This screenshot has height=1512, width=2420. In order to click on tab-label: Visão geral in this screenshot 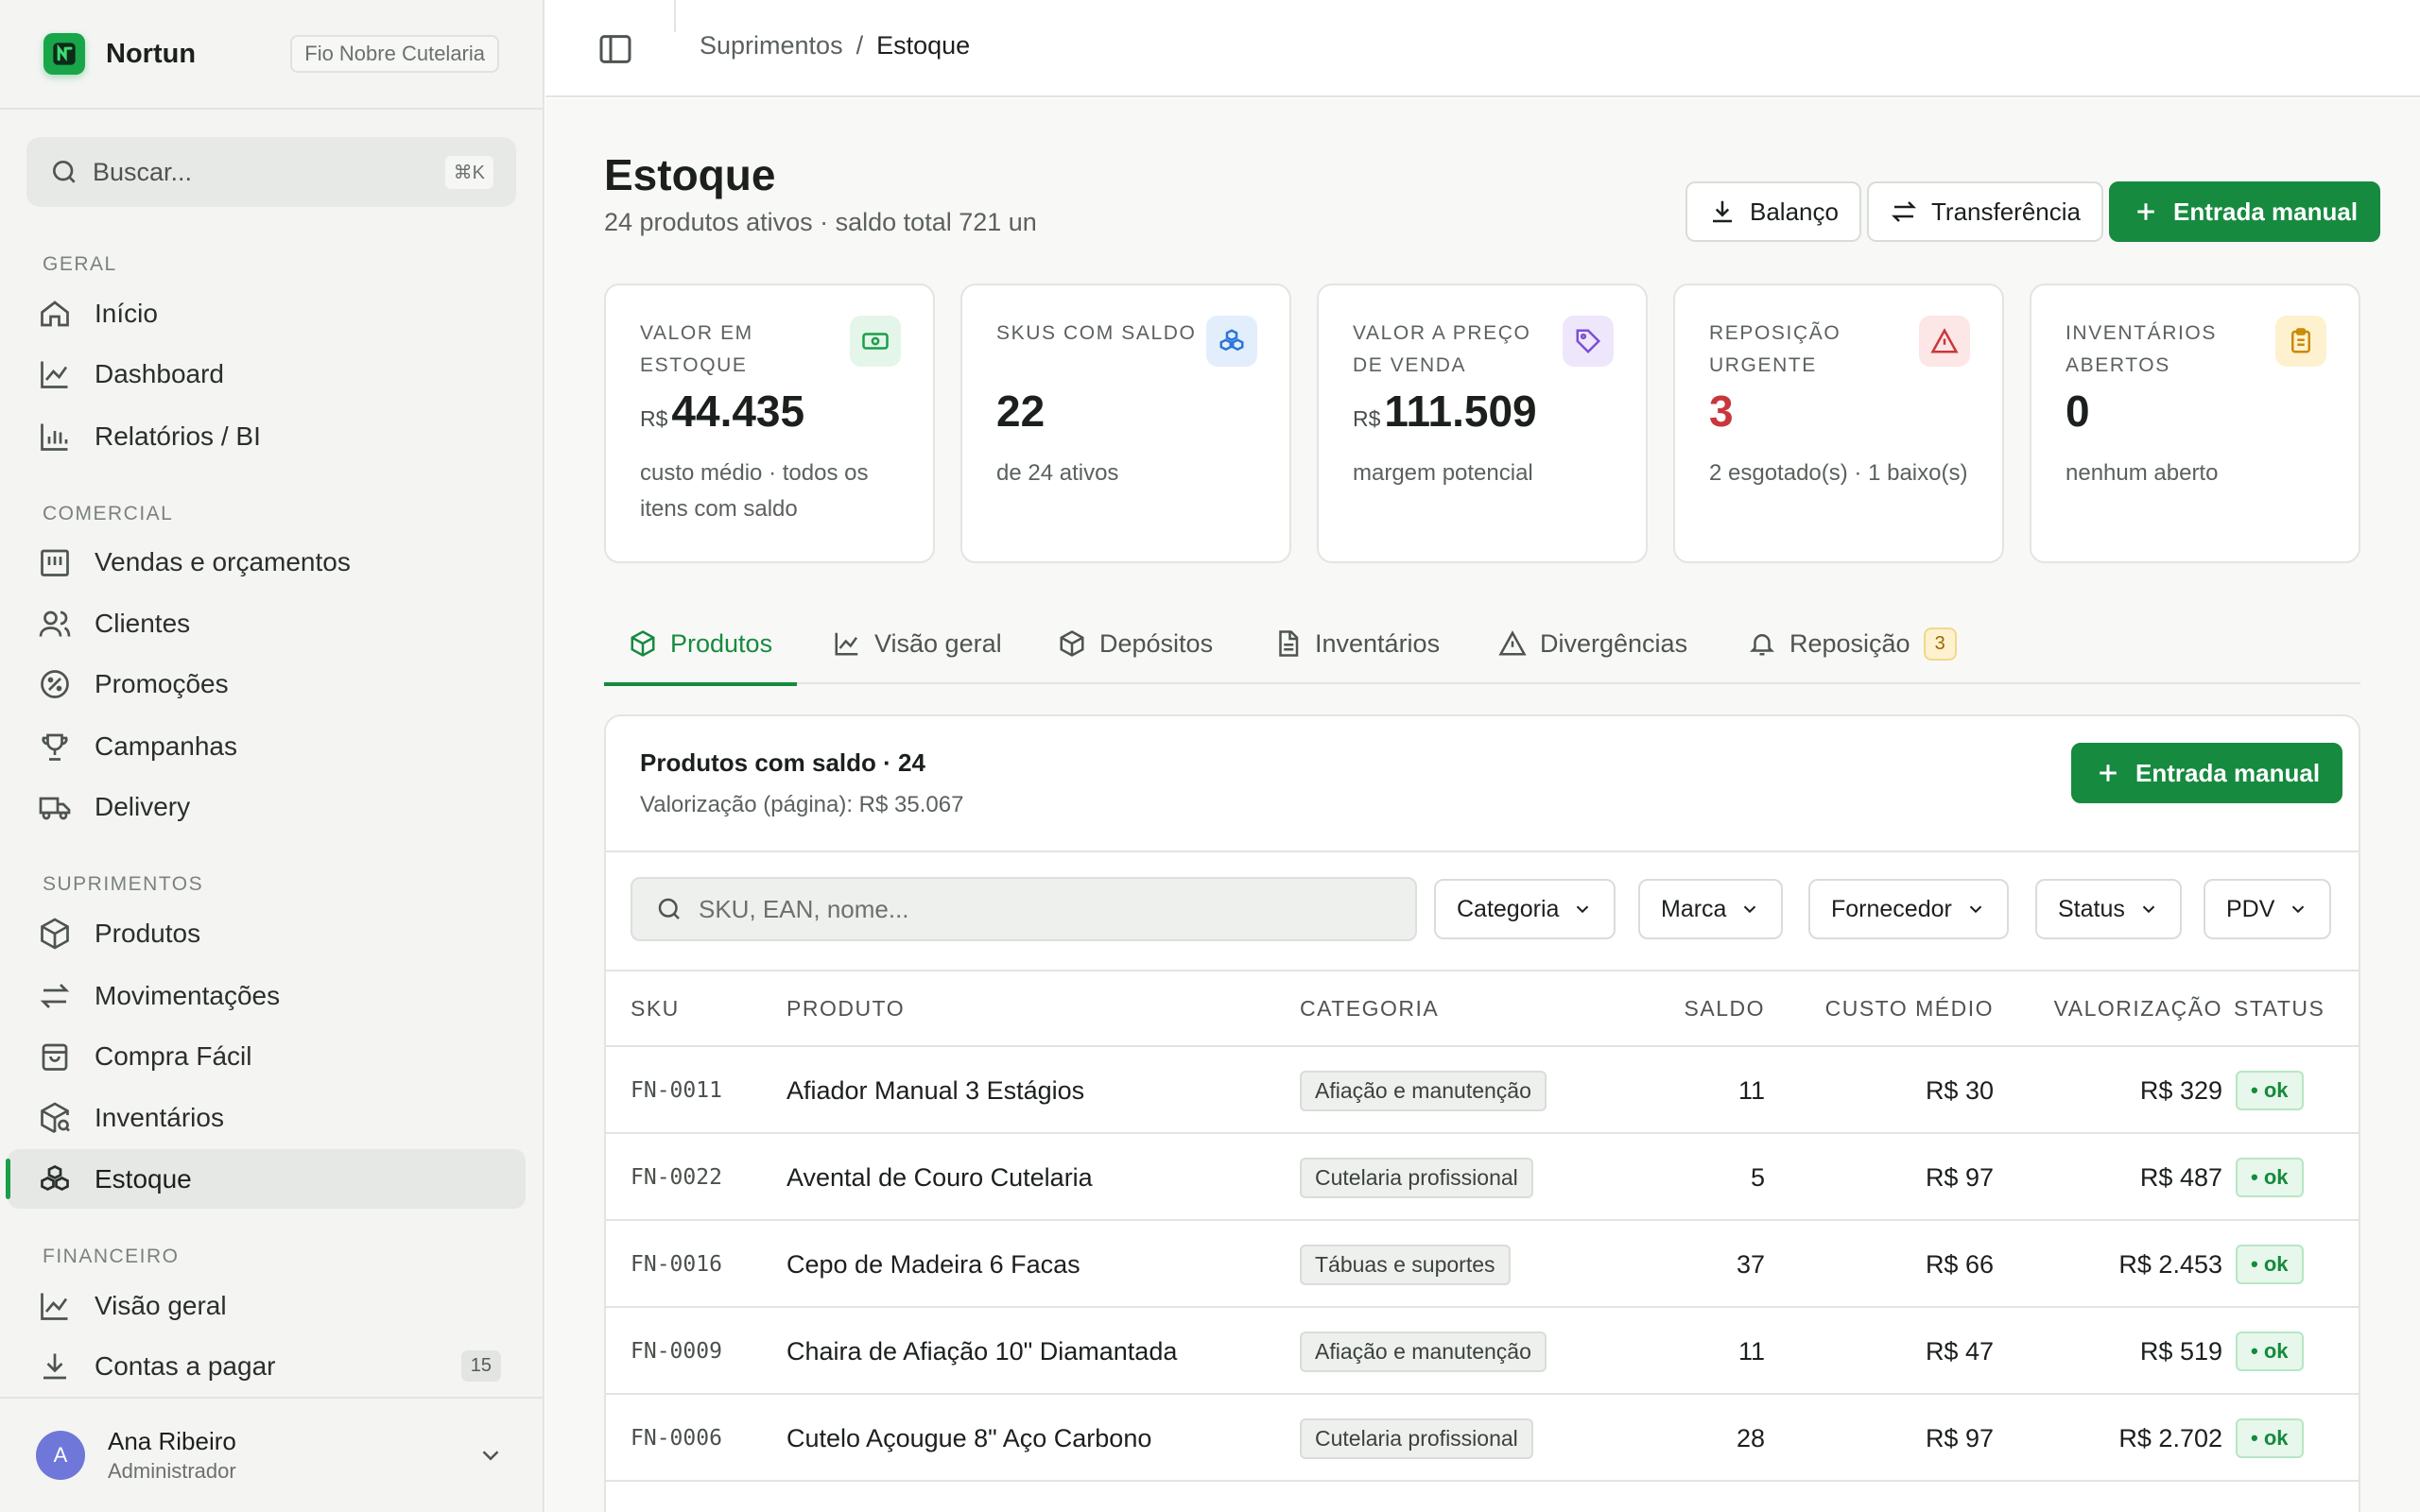, I will do `click(938, 643)`.